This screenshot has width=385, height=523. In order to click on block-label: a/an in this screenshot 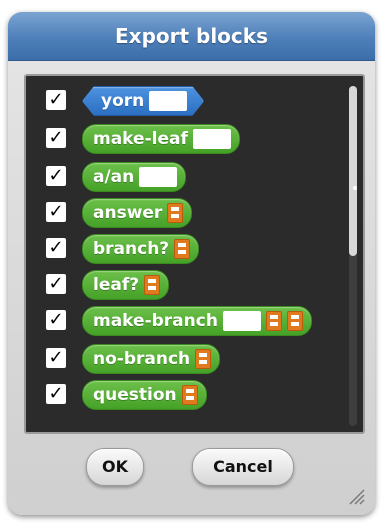, I will do `click(114, 177)`.